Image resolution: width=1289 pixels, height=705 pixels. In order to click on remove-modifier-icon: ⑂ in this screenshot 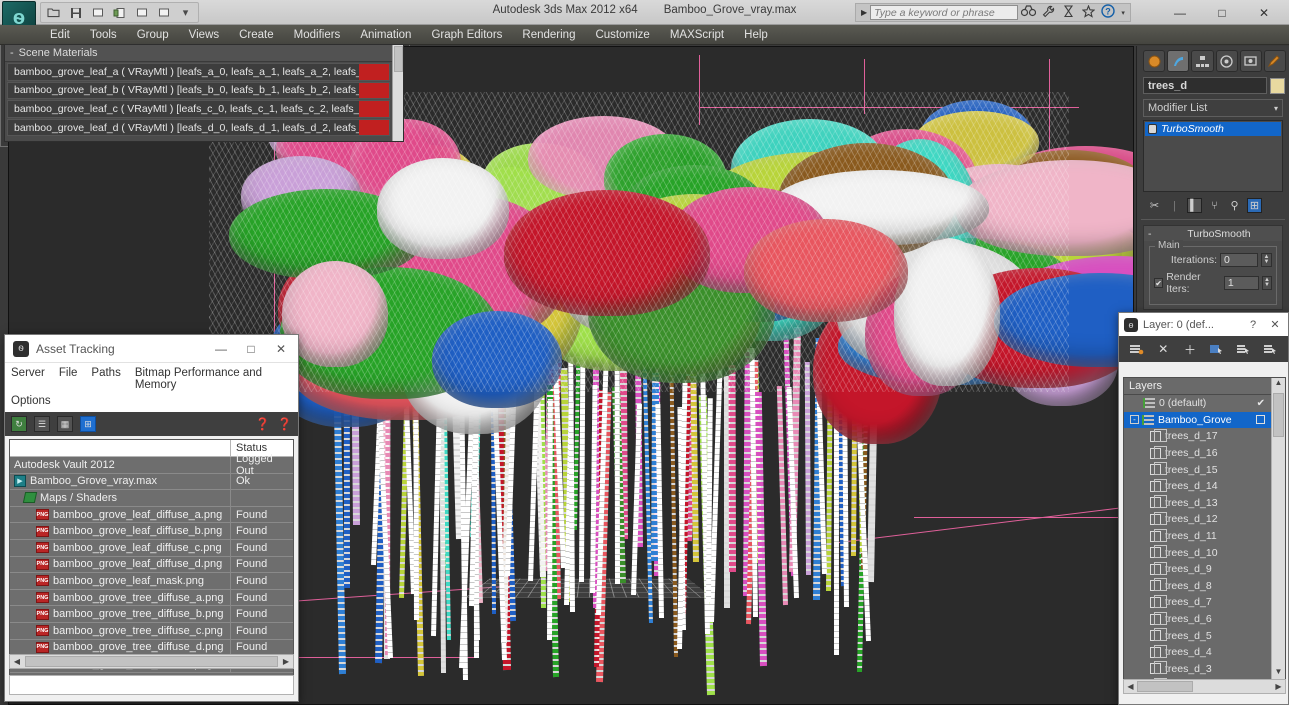, I will do `click(1214, 205)`.